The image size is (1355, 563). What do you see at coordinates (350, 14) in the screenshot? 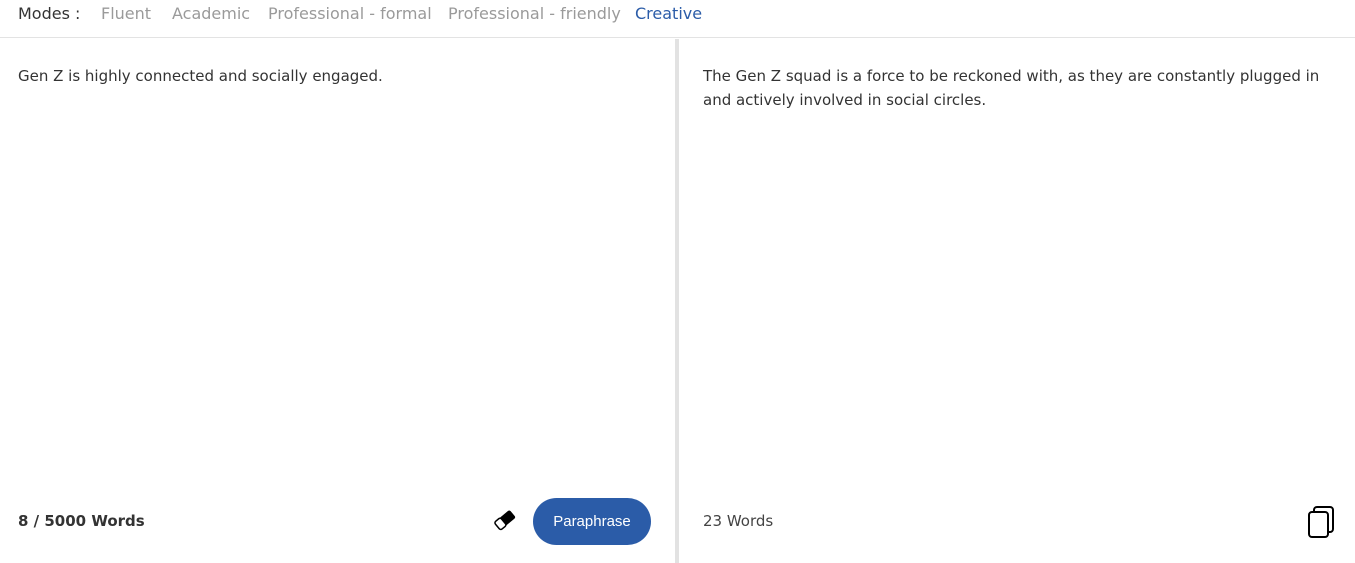
I see `tab-professional-formal: Professional - formal` at bounding box center [350, 14].